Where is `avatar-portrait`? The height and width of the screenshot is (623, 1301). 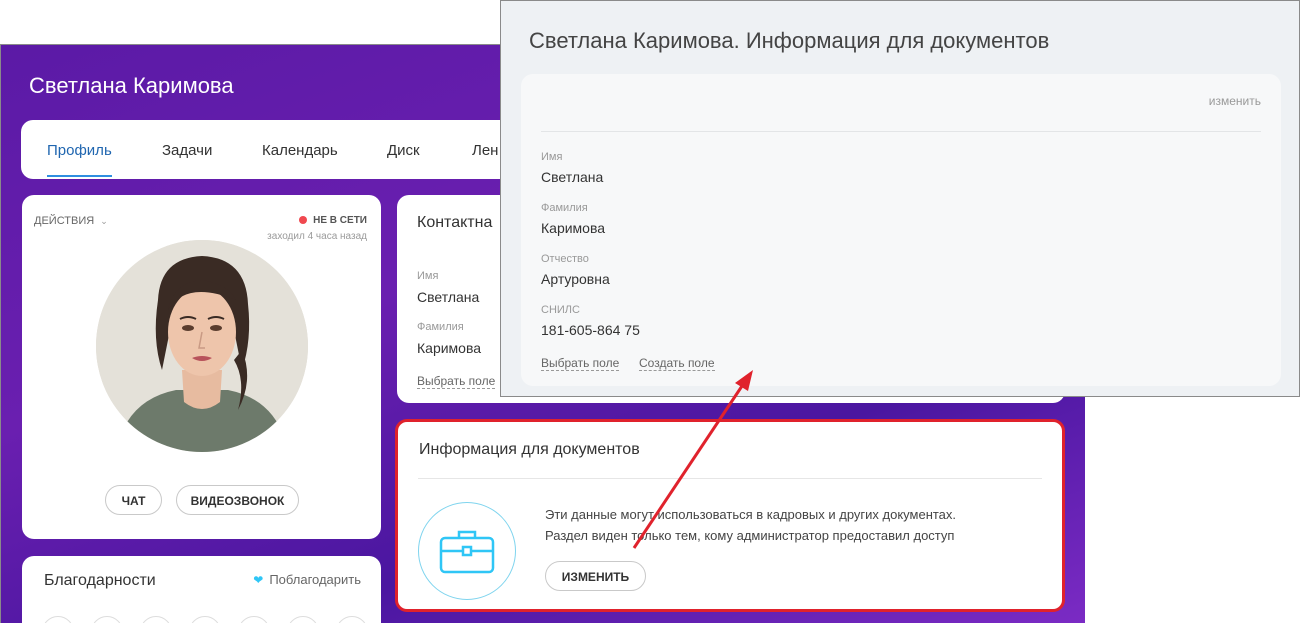 avatar-portrait is located at coordinates (202, 346).